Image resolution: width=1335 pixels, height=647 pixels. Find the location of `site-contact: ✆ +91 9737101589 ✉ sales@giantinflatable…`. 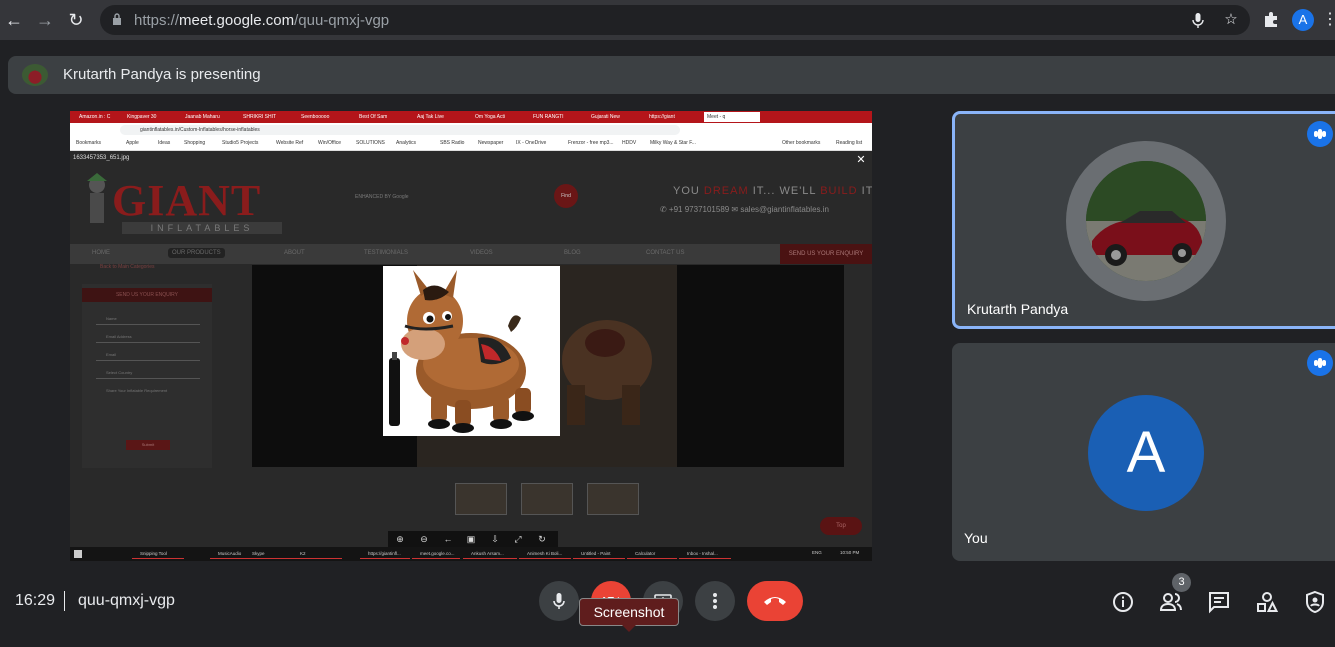

site-contact: ✆ +91 9737101589 ✉ sales@giantinflatable… is located at coordinates (744, 209).